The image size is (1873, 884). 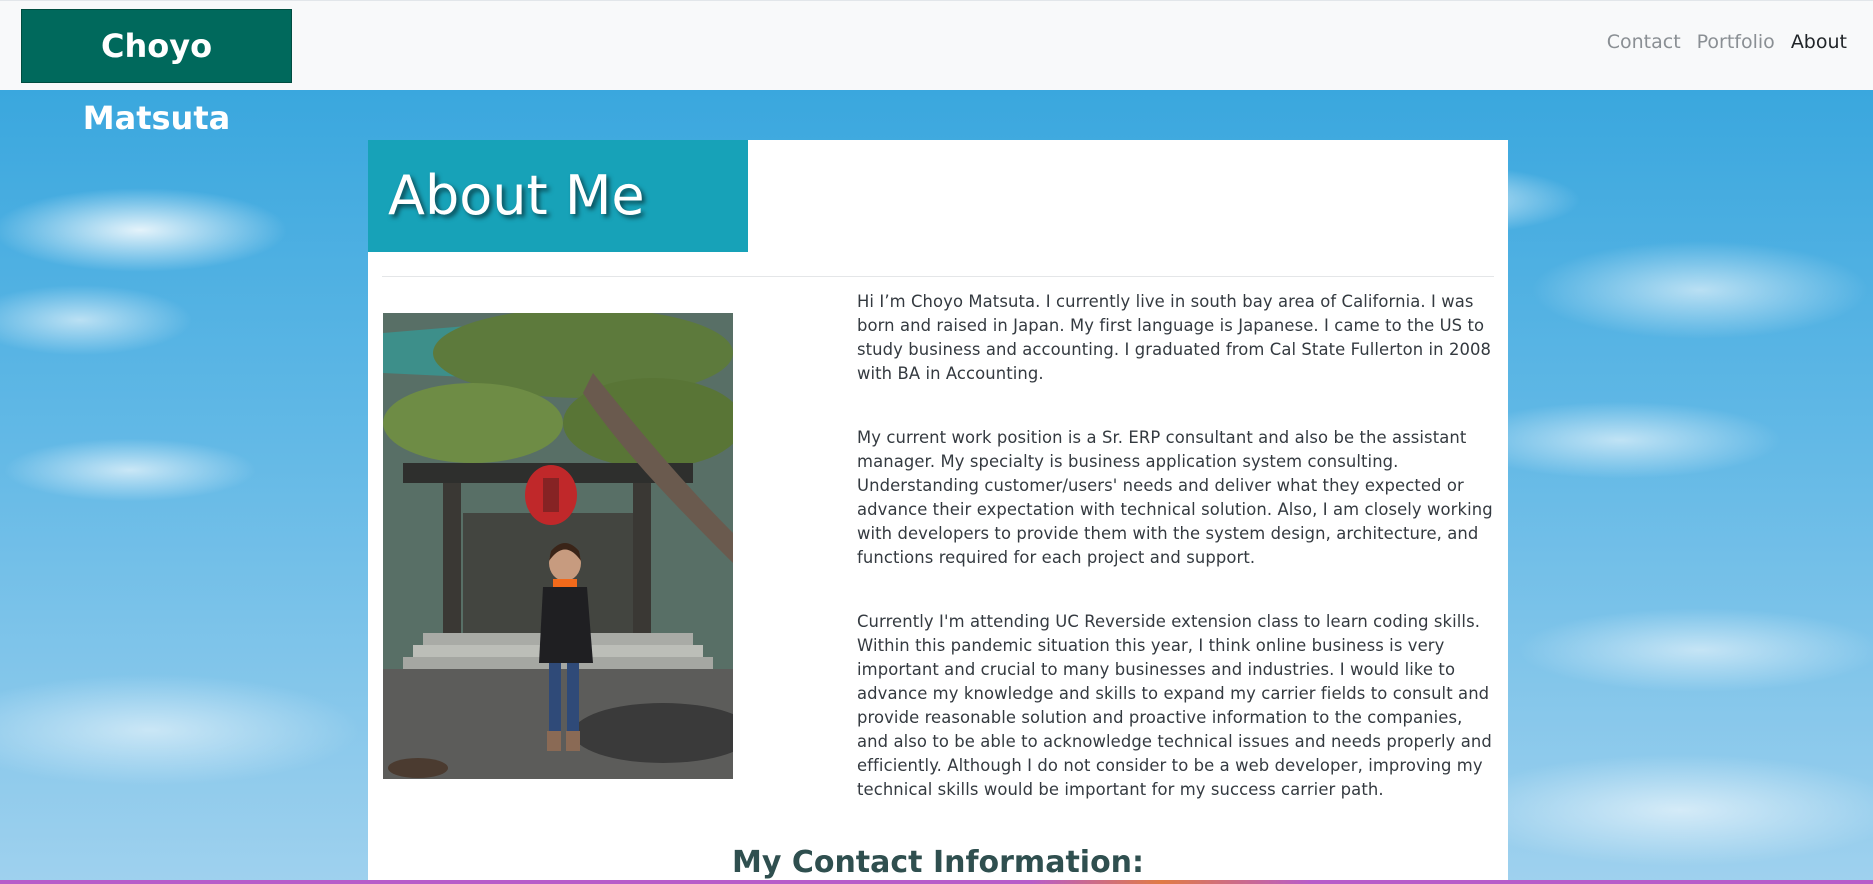 What do you see at coordinates (1644, 42) in the screenshot?
I see `nav-link-contact: Contact` at bounding box center [1644, 42].